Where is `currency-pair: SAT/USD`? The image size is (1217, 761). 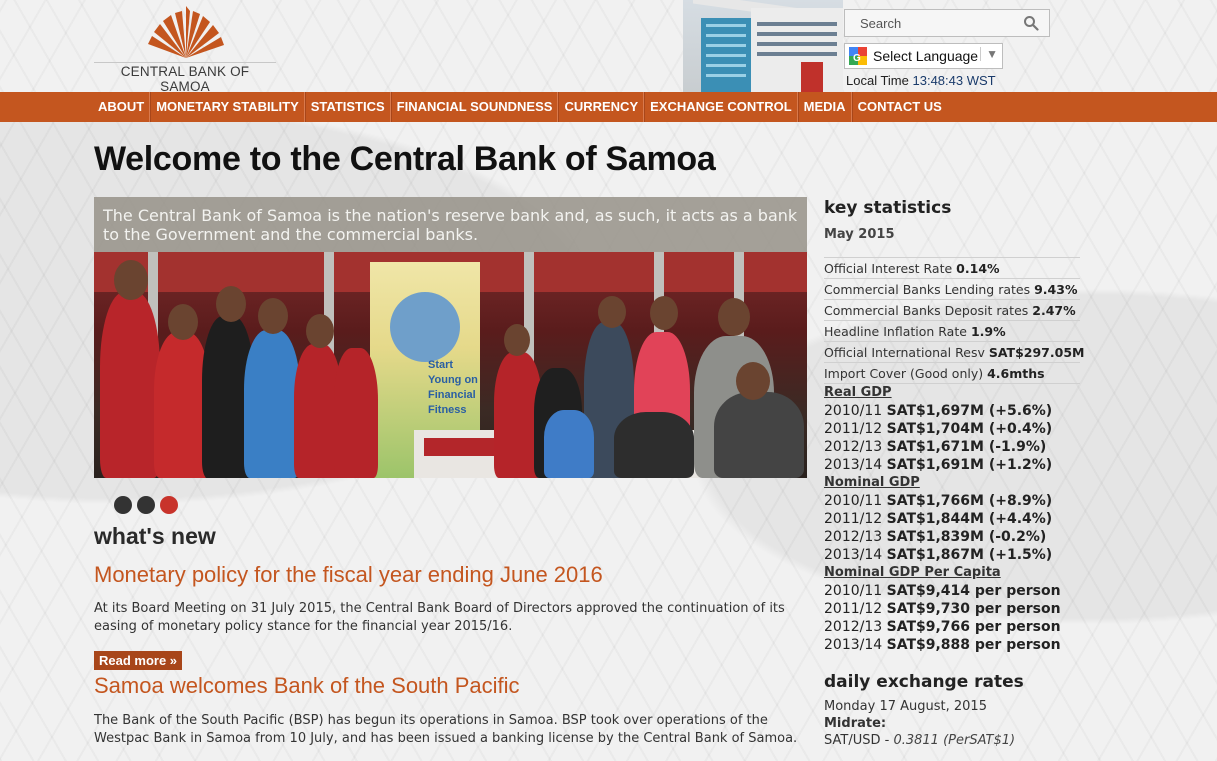
currency-pair: SAT/USD is located at coordinates (852, 740).